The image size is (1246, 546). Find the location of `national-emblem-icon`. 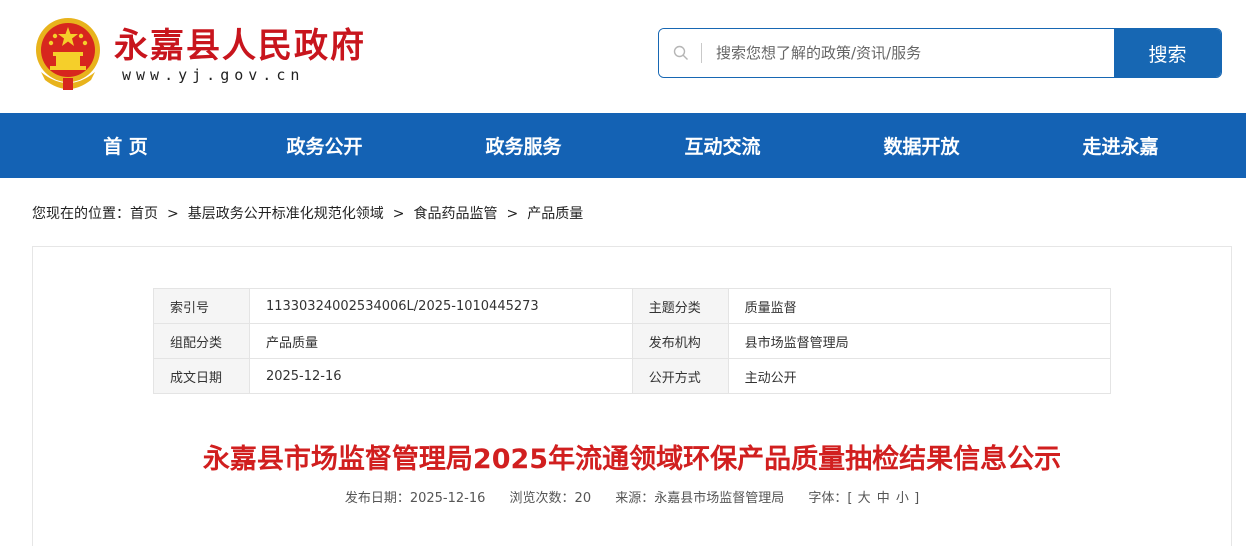

national-emblem-icon is located at coordinates (68, 53).